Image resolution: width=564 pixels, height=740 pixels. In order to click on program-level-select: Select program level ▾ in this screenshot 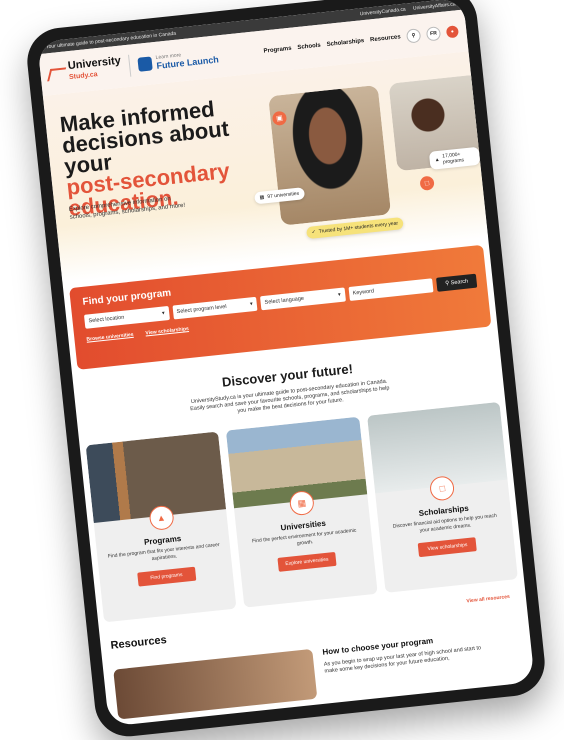, I will do `click(214, 308)`.